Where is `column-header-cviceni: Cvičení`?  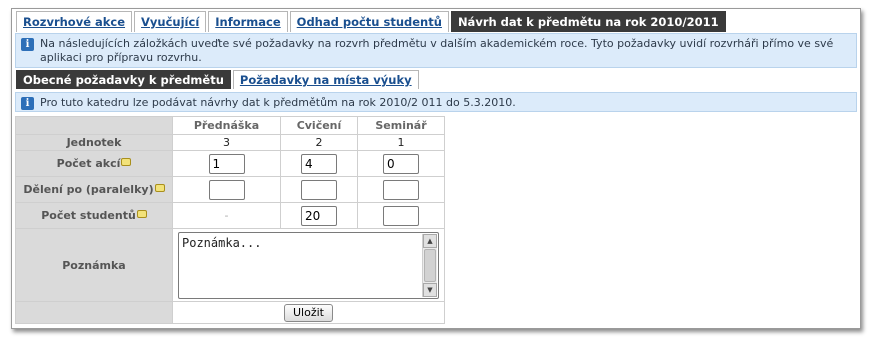
column-header-cviceni: Cvičení is located at coordinates (319, 125).